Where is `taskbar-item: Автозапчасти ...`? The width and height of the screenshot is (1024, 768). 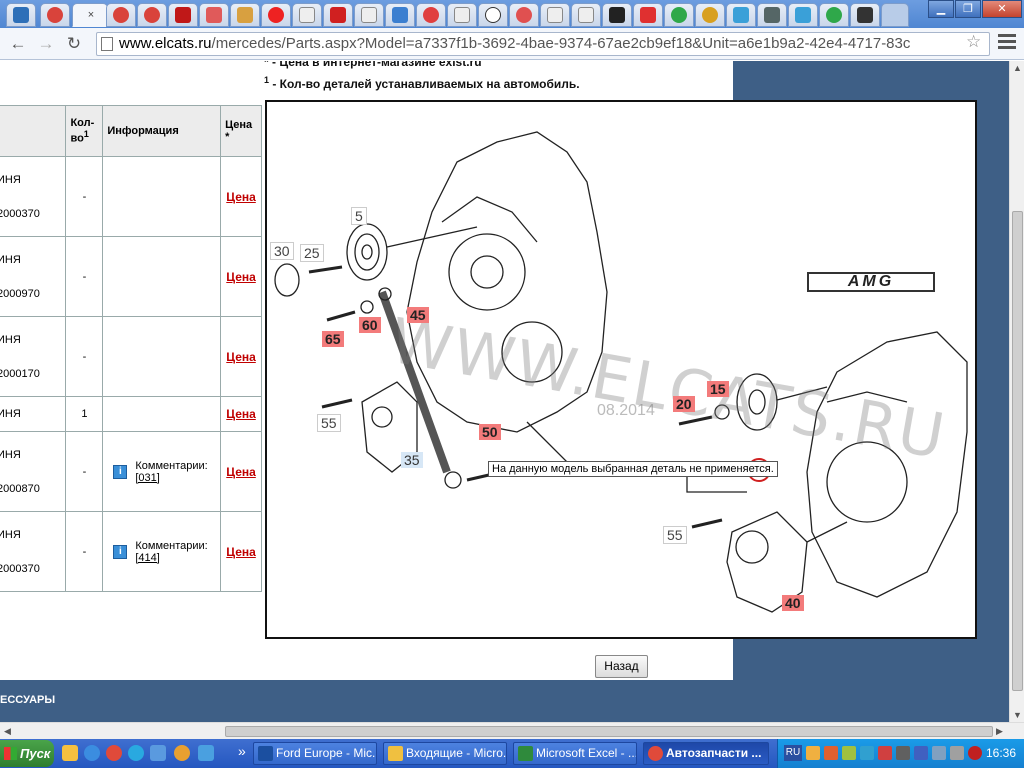 taskbar-item: Автозапчасти ... is located at coordinates (706, 753).